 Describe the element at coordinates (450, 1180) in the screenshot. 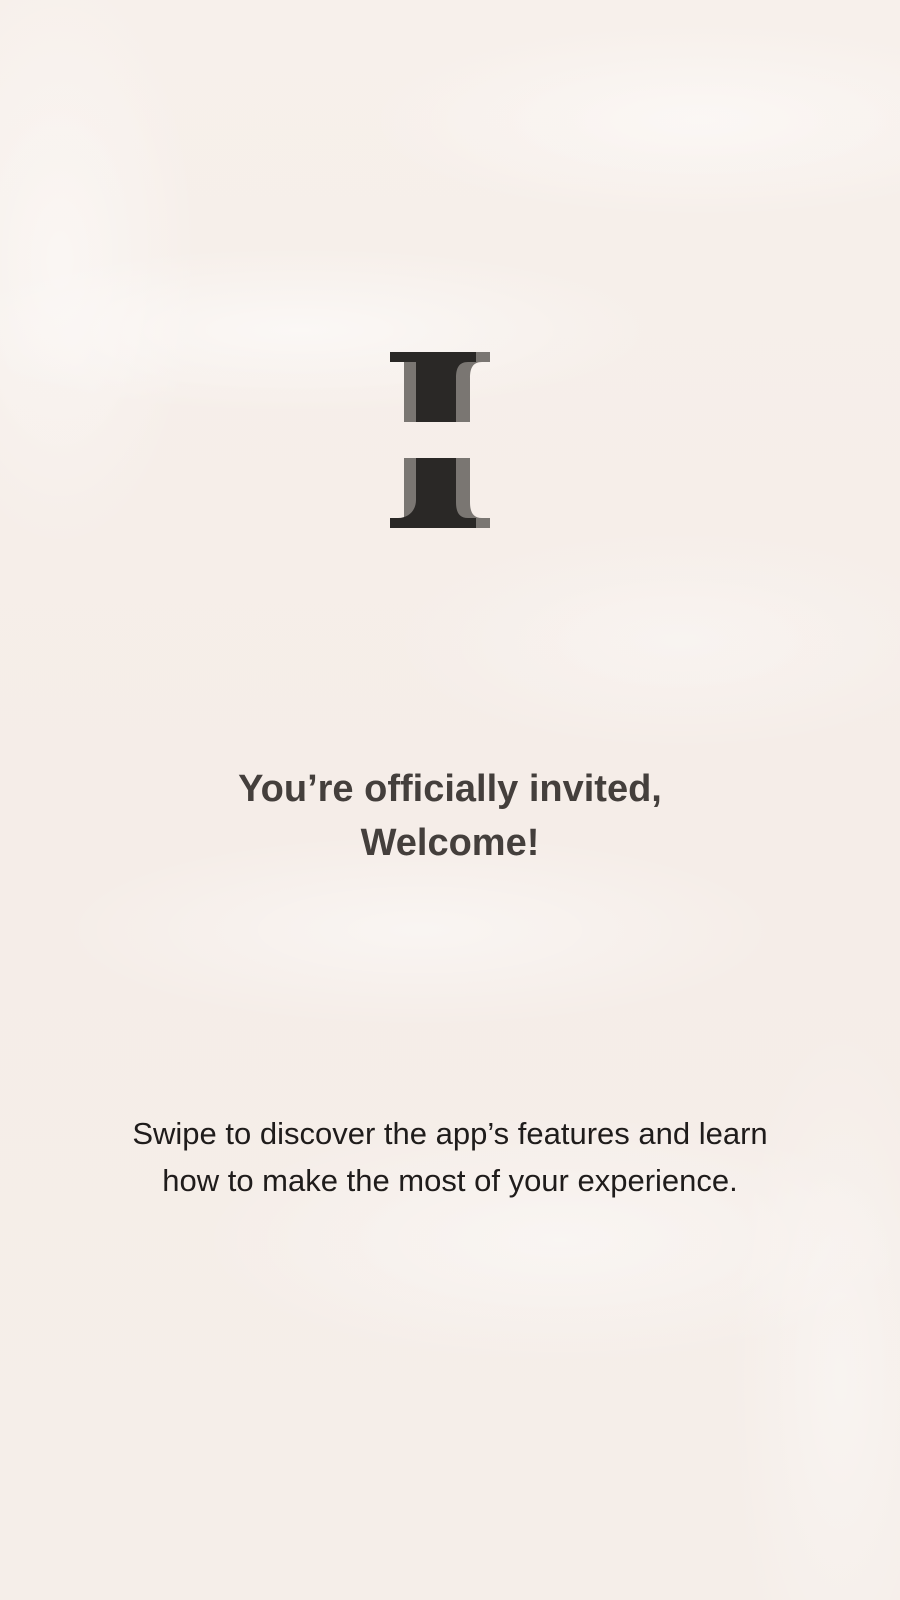

I see `description-line-2: how to make the most of your experience.` at that location.